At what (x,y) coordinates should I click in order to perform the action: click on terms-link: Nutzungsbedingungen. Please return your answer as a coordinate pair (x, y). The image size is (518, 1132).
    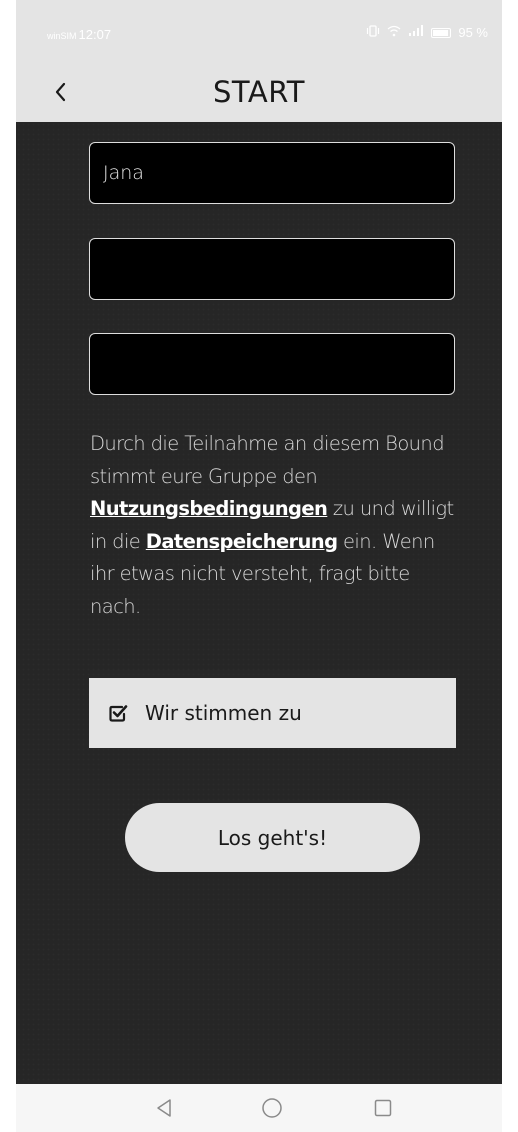
    Looking at the image, I should click on (209, 508).